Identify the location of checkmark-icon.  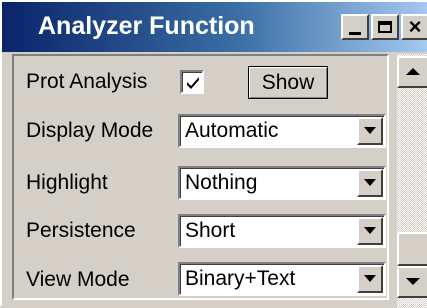
(193, 83).